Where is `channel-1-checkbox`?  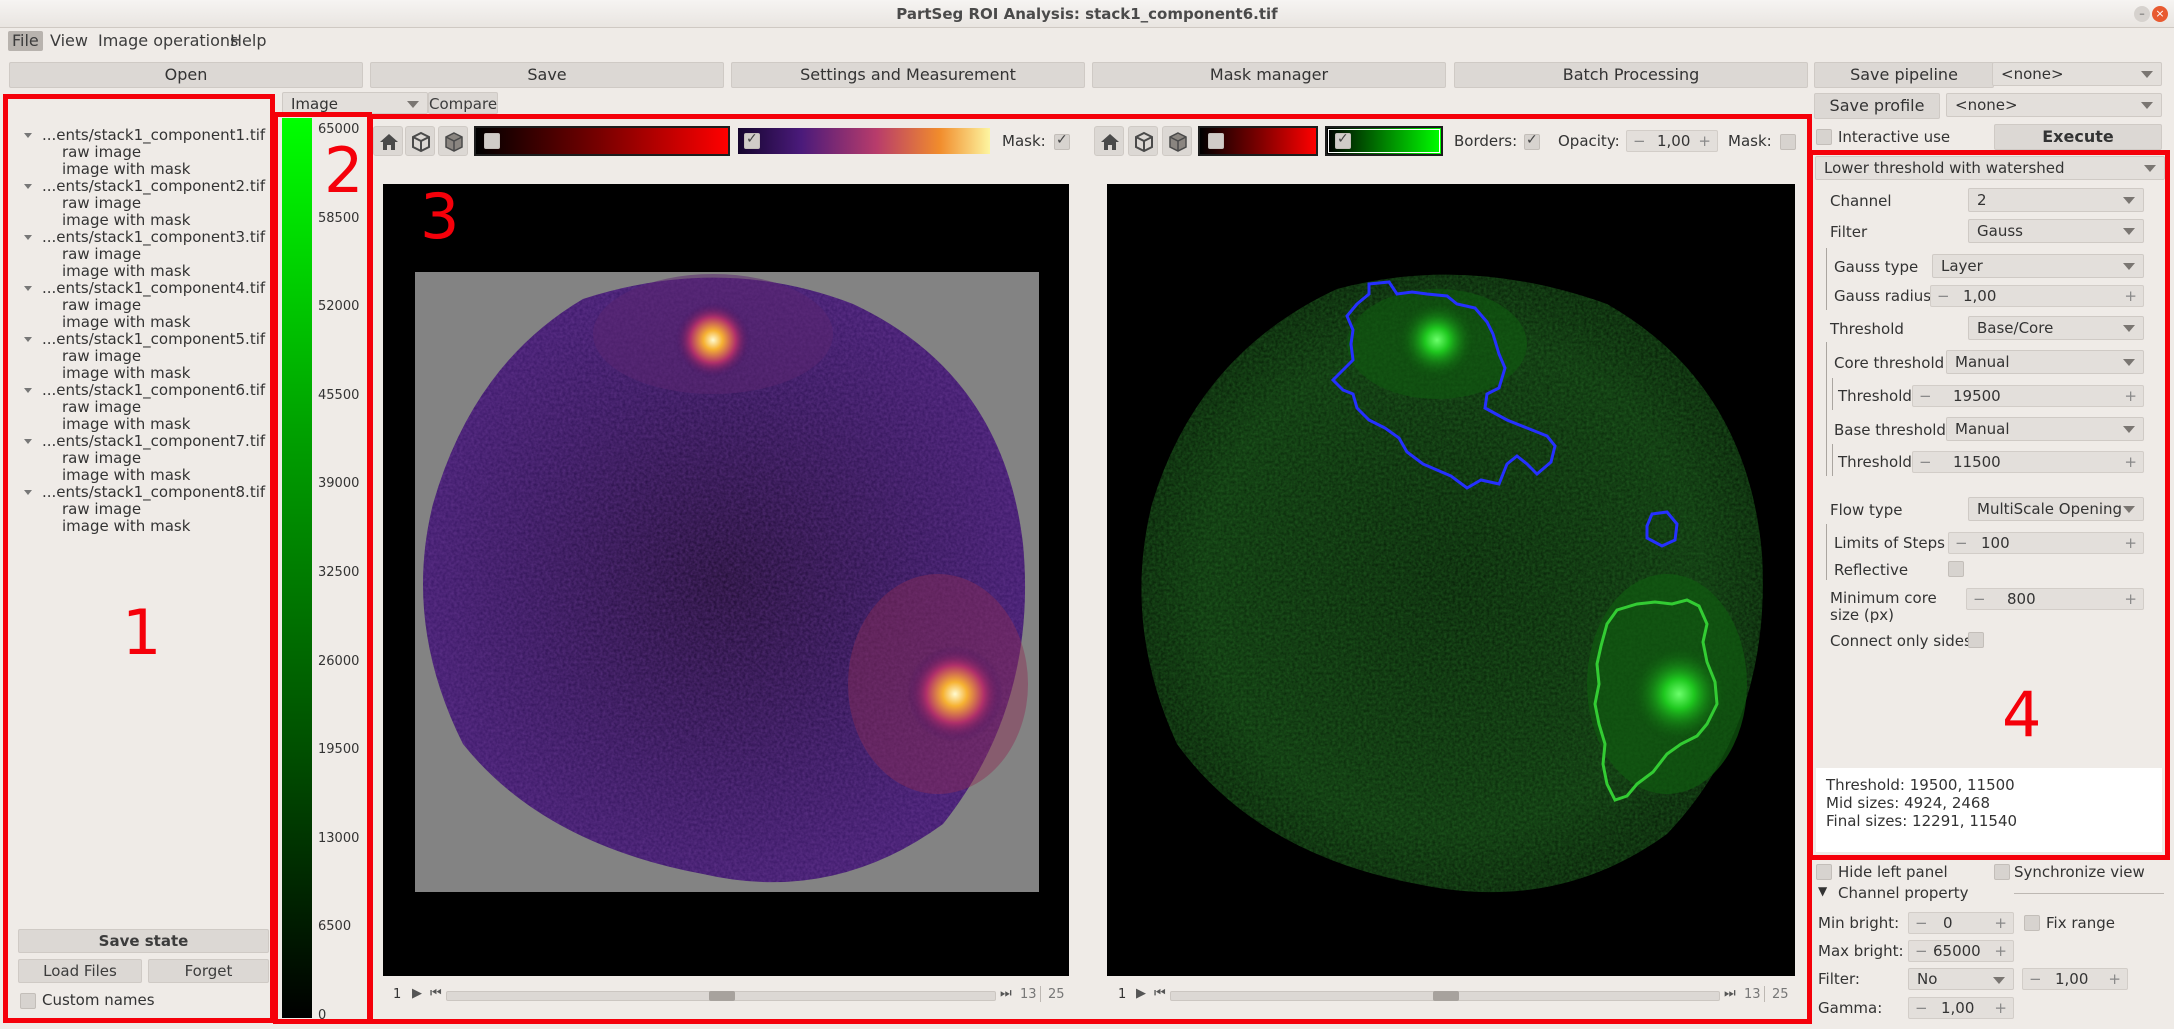
channel-1-checkbox is located at coordinates (492, 141).